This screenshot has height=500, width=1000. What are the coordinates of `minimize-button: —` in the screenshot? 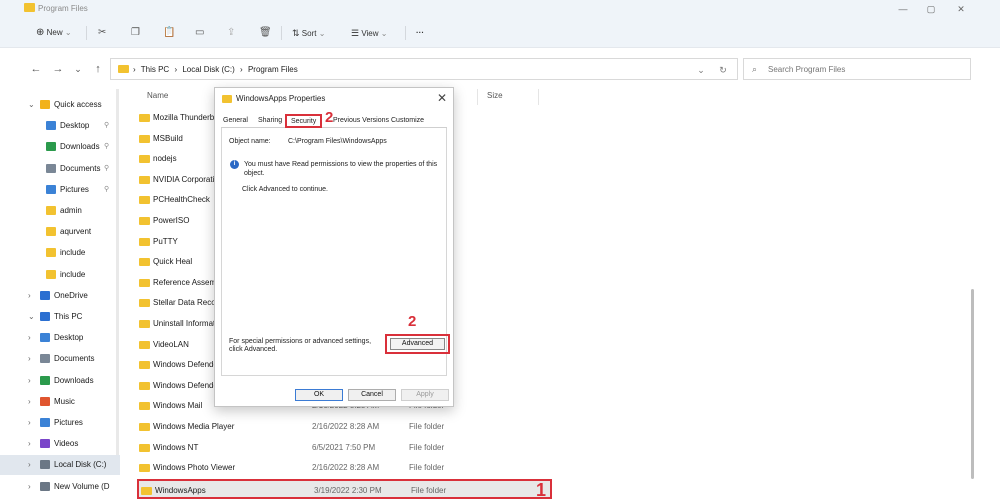 It's located at (903, 9).